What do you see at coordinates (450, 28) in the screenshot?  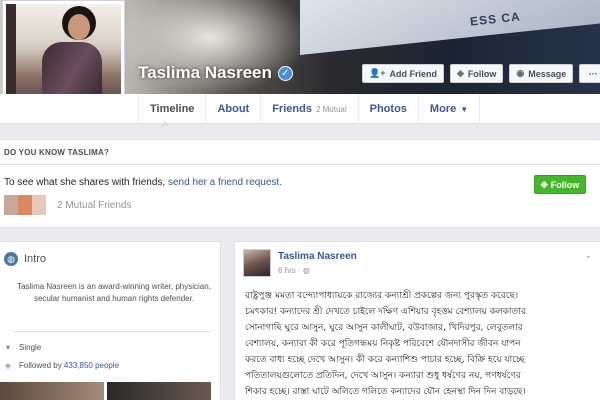 I see `cover-banner` at bounding box center [450, 28].